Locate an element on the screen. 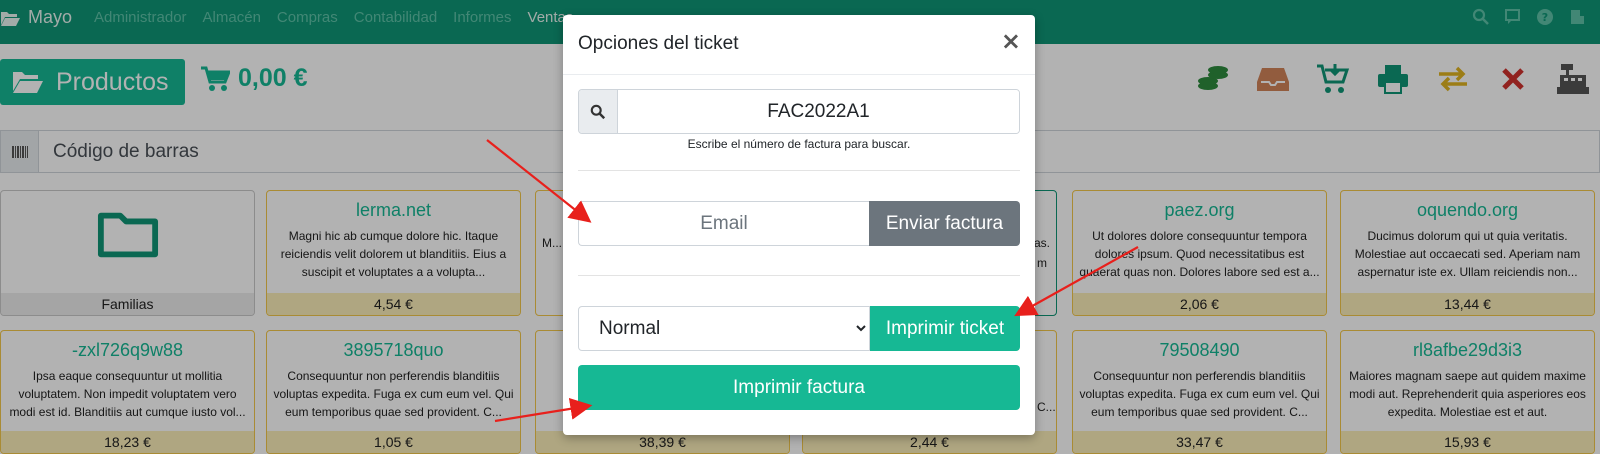 The image size is (1600, 454). invoice-search-group is located at coordinates (799, 111).